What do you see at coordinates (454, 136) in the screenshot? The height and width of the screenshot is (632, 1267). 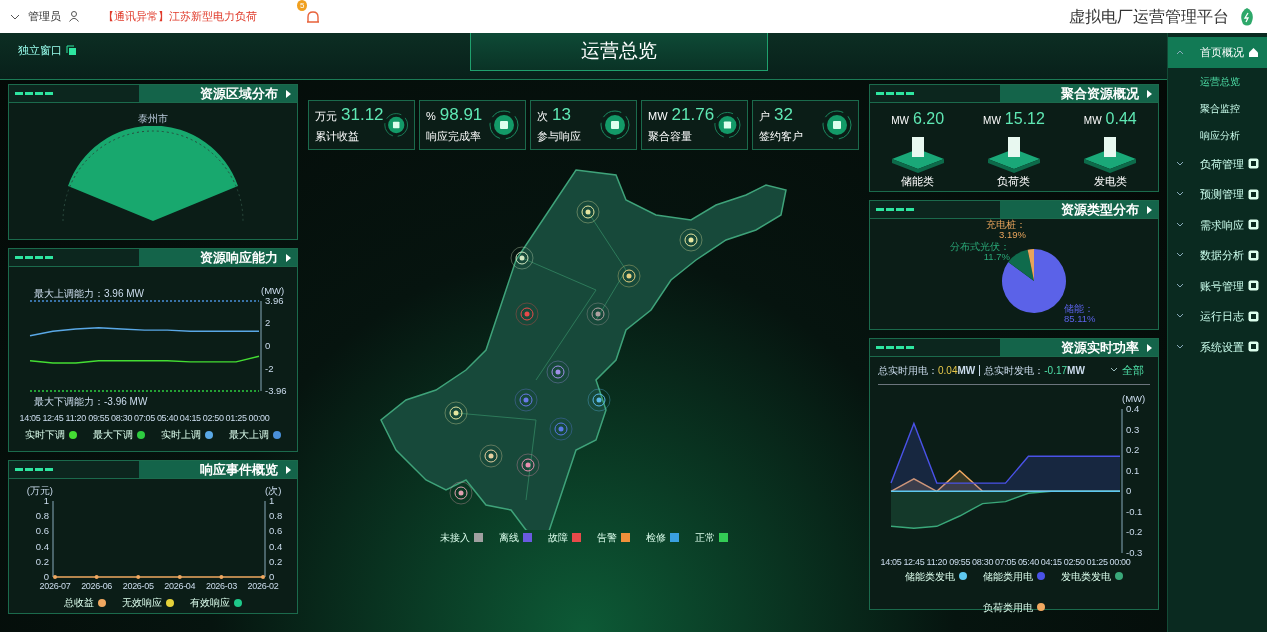 I see `stat-label: 响应完成率` at bounding box center [454, 136].